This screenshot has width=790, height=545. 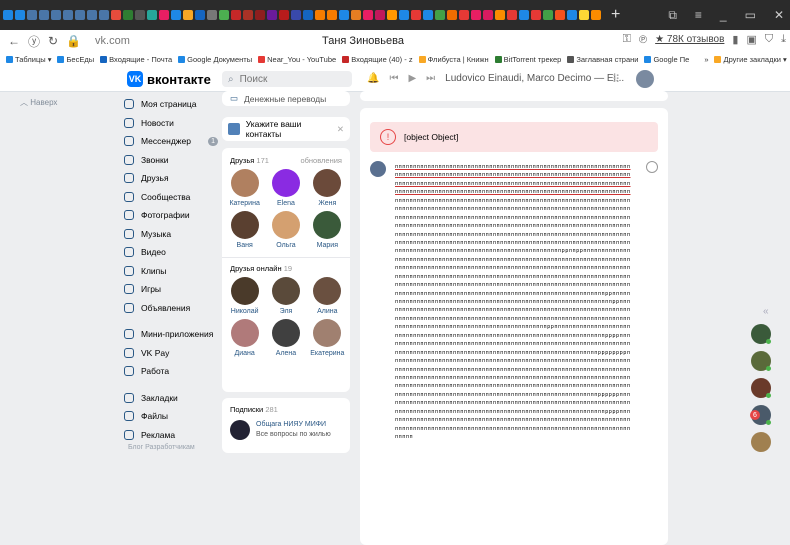 I want to click on menu-item: Закладки, so click(x=168, y=398).